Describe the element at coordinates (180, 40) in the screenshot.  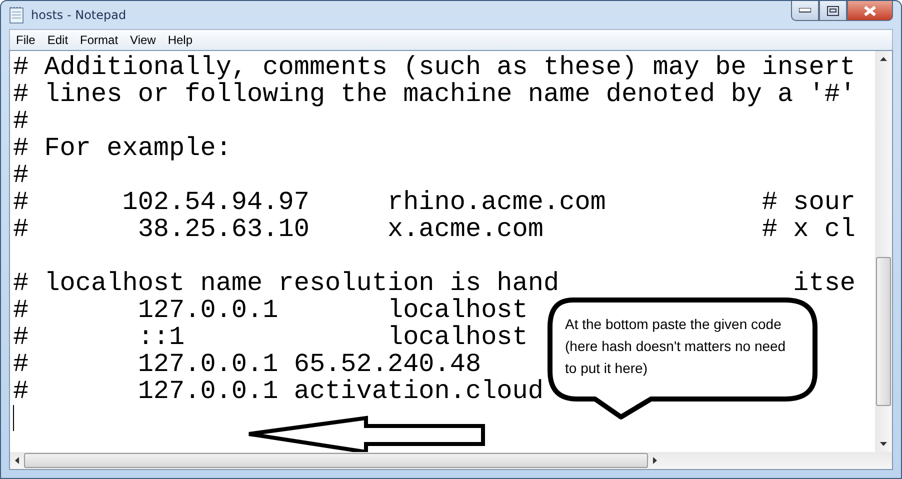
I see `menu-item: Help` at that location.